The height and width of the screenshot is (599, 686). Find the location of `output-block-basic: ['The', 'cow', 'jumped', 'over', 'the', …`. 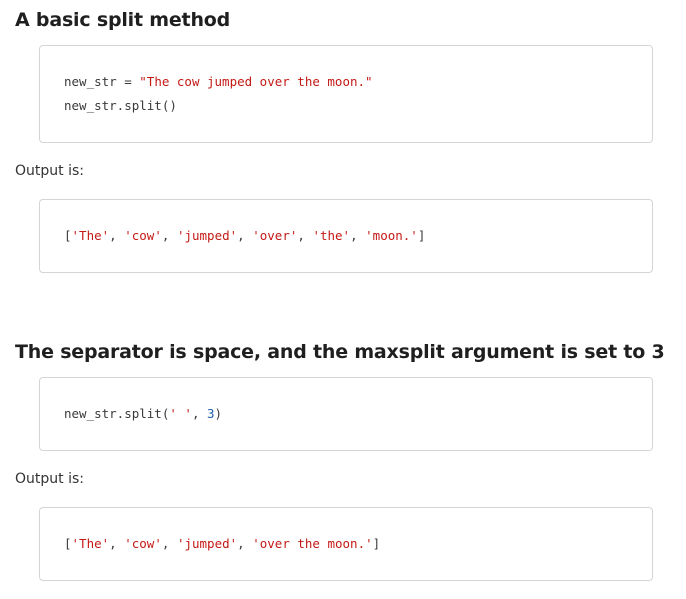

output-block-basic: ['The', 'cow', 'jumped', 'over', 'the', … is located at coordinates (346, 236).